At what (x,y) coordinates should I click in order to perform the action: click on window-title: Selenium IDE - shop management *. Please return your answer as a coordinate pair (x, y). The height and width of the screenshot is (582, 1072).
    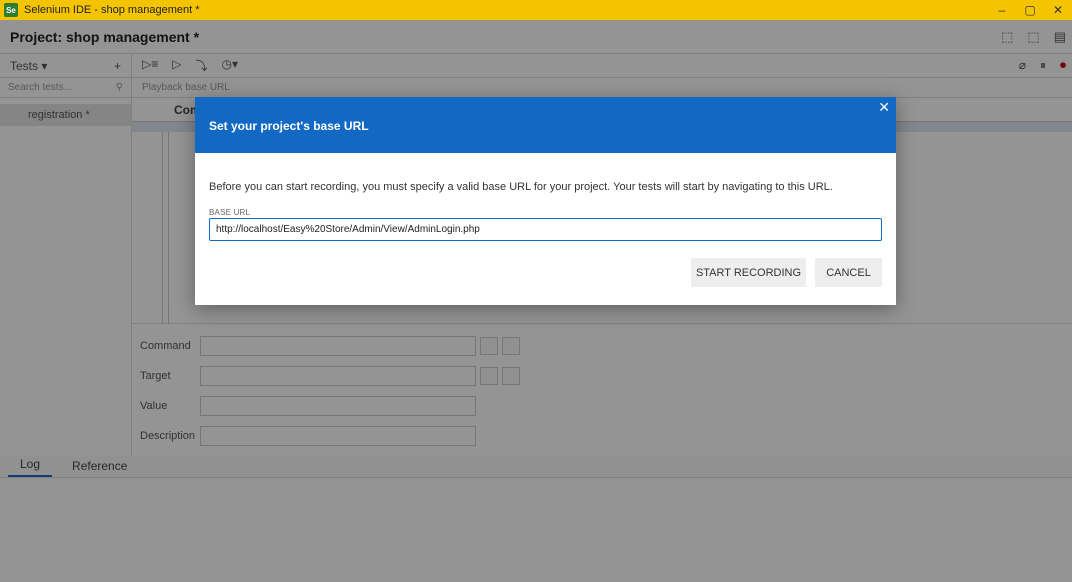
    Looking at the image, I should click on (112, 10).